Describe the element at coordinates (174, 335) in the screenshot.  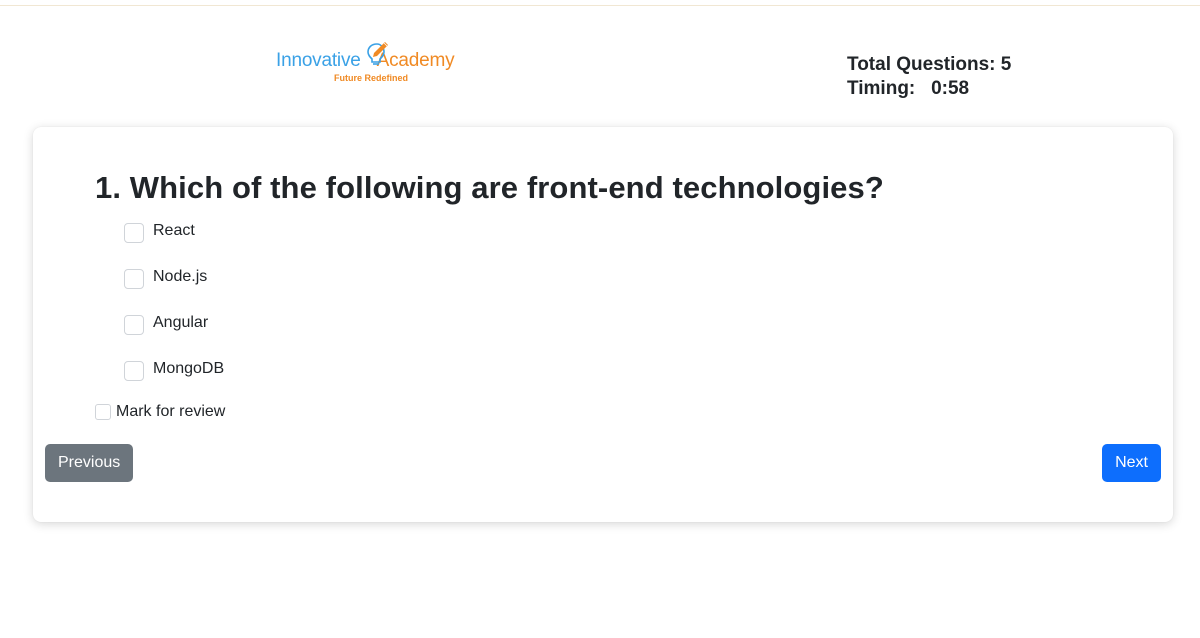
I see `option-angular: Angular` at that location.